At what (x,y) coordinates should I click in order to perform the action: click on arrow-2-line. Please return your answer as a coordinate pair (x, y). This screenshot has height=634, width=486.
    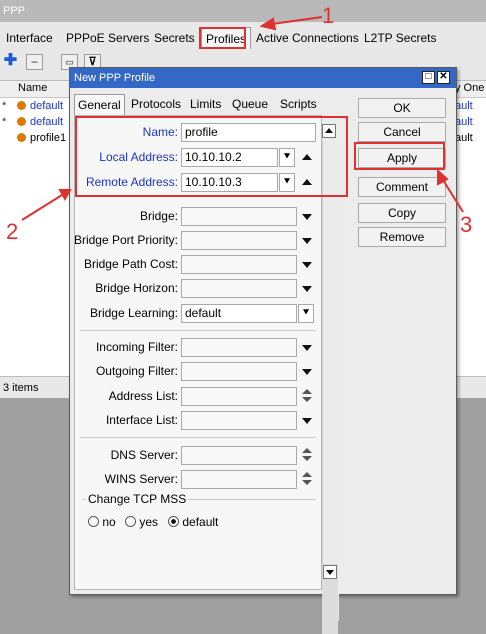
    Looking at the image, I should click on (42, 207).